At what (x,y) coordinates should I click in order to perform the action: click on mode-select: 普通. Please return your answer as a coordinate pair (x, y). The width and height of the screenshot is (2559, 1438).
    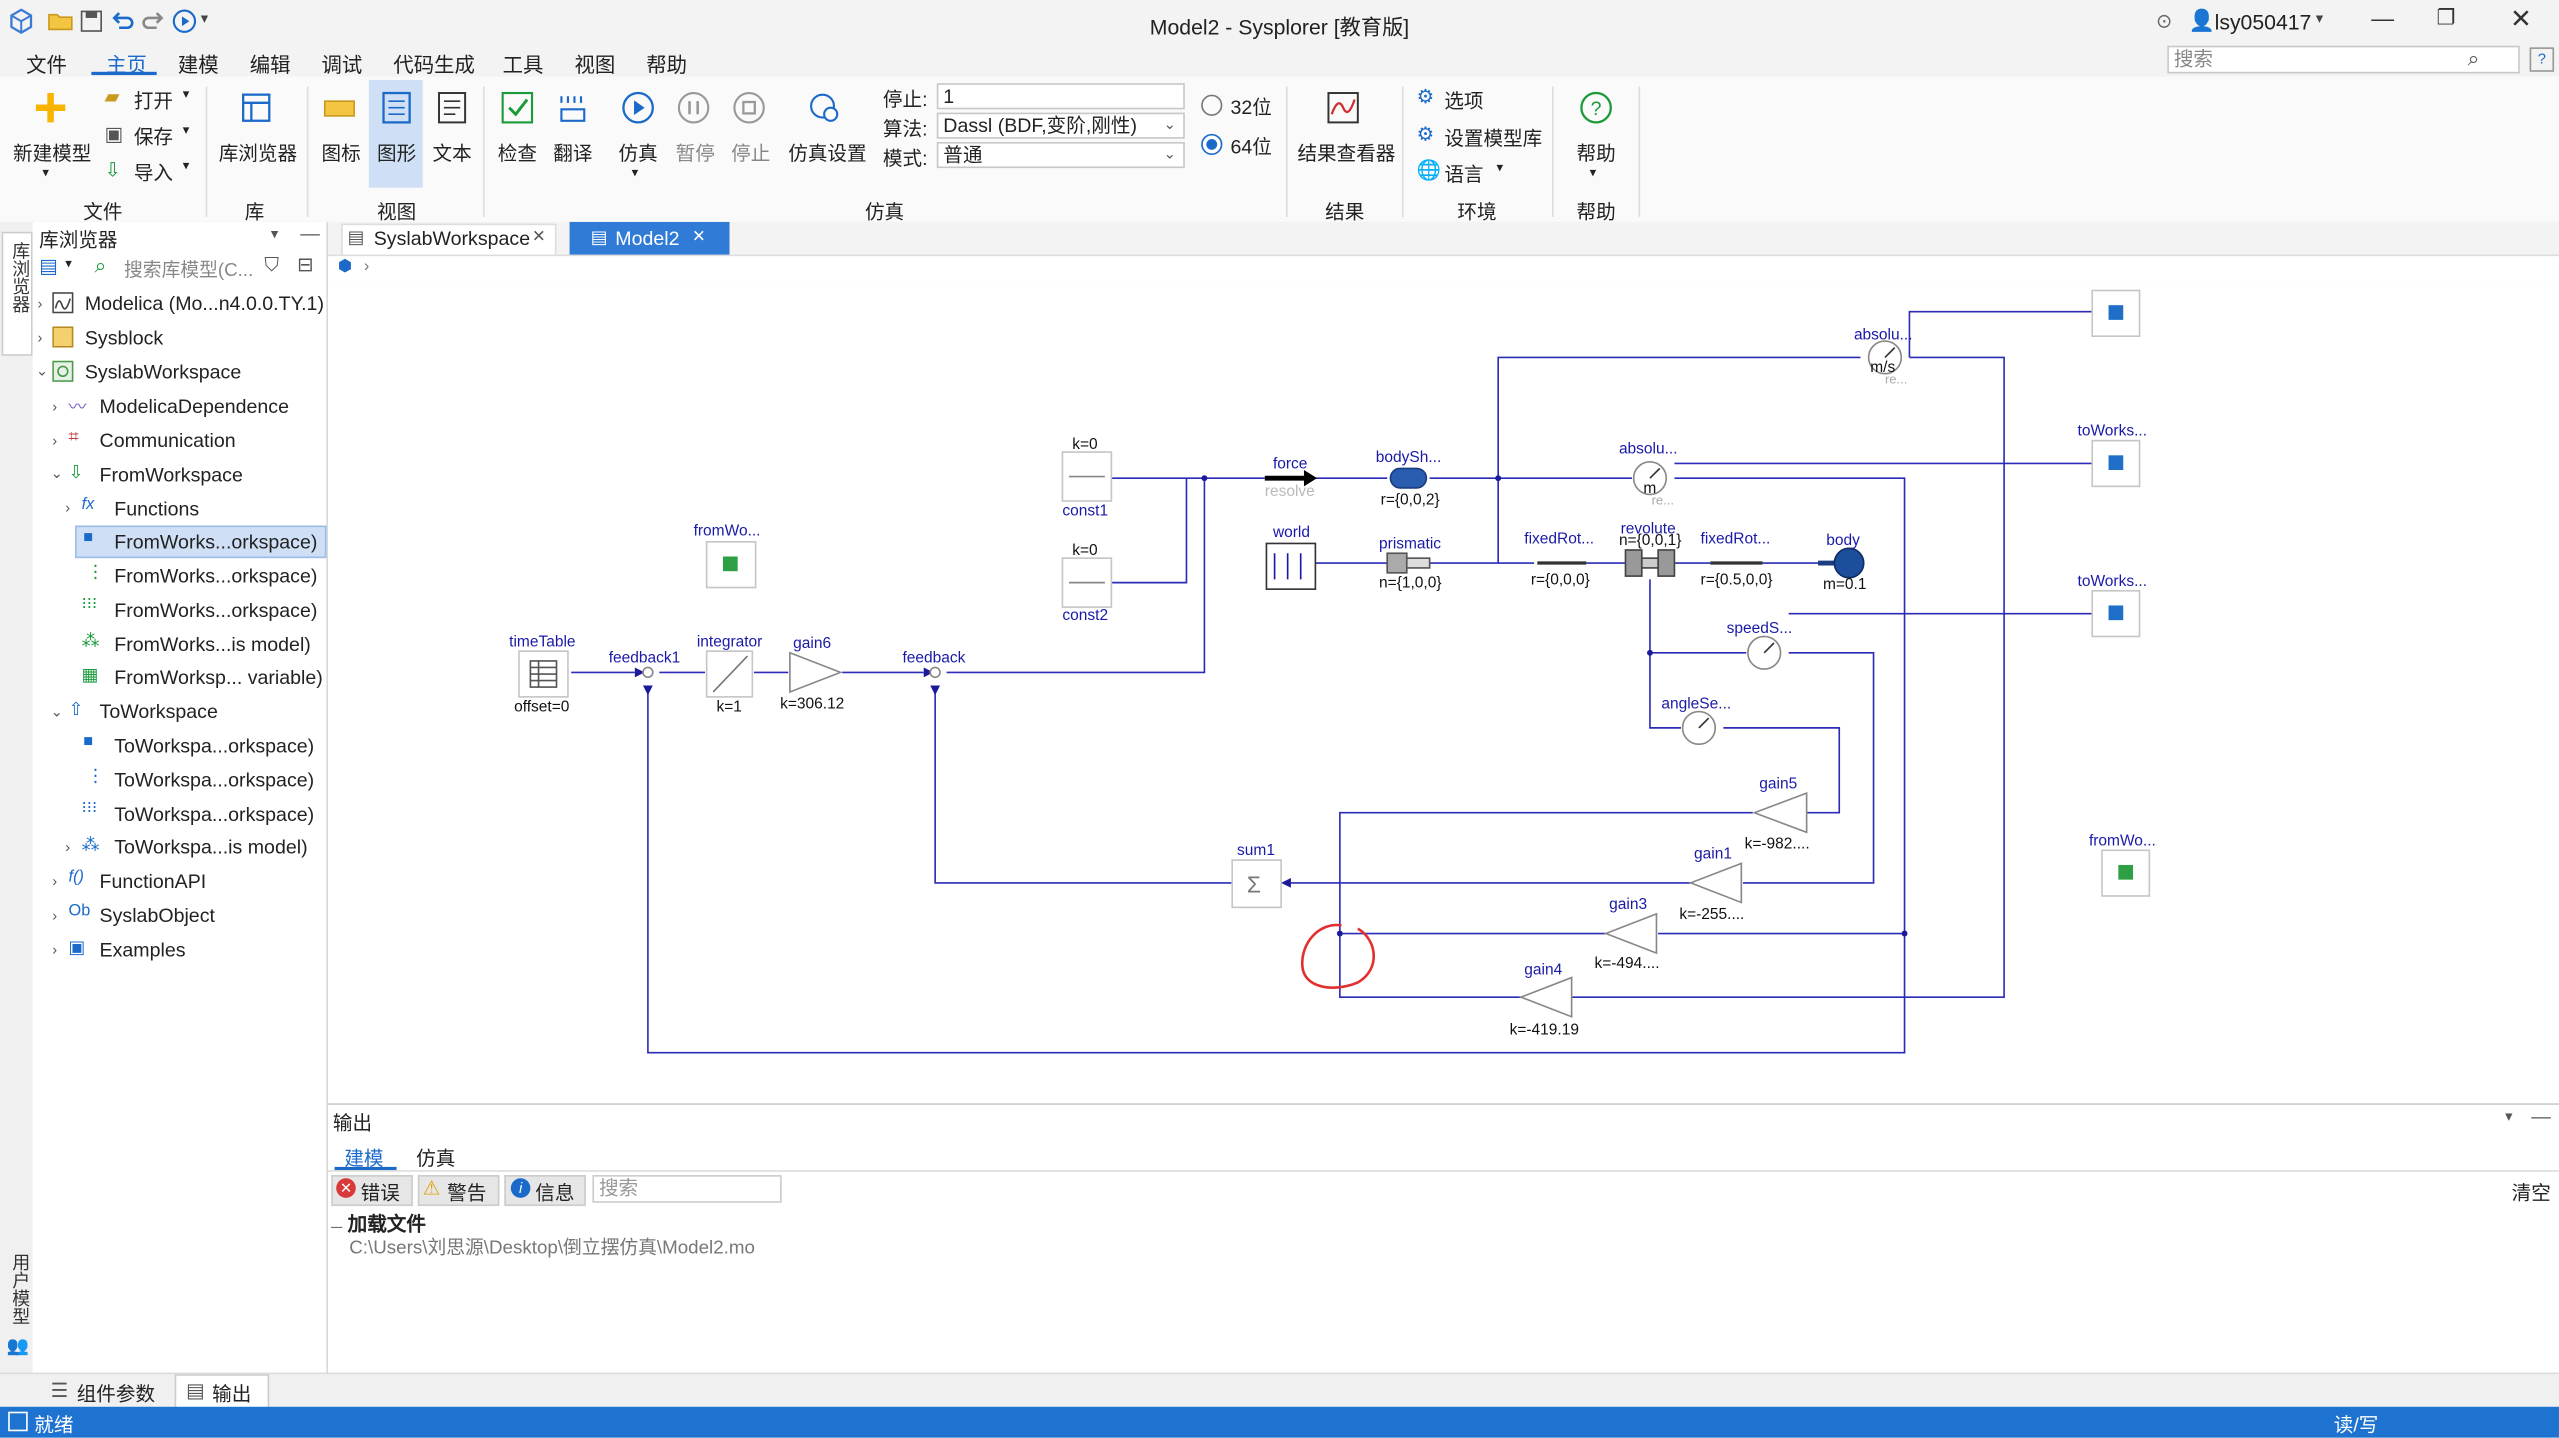
    Looking at the image, I should click on (1060, 155).